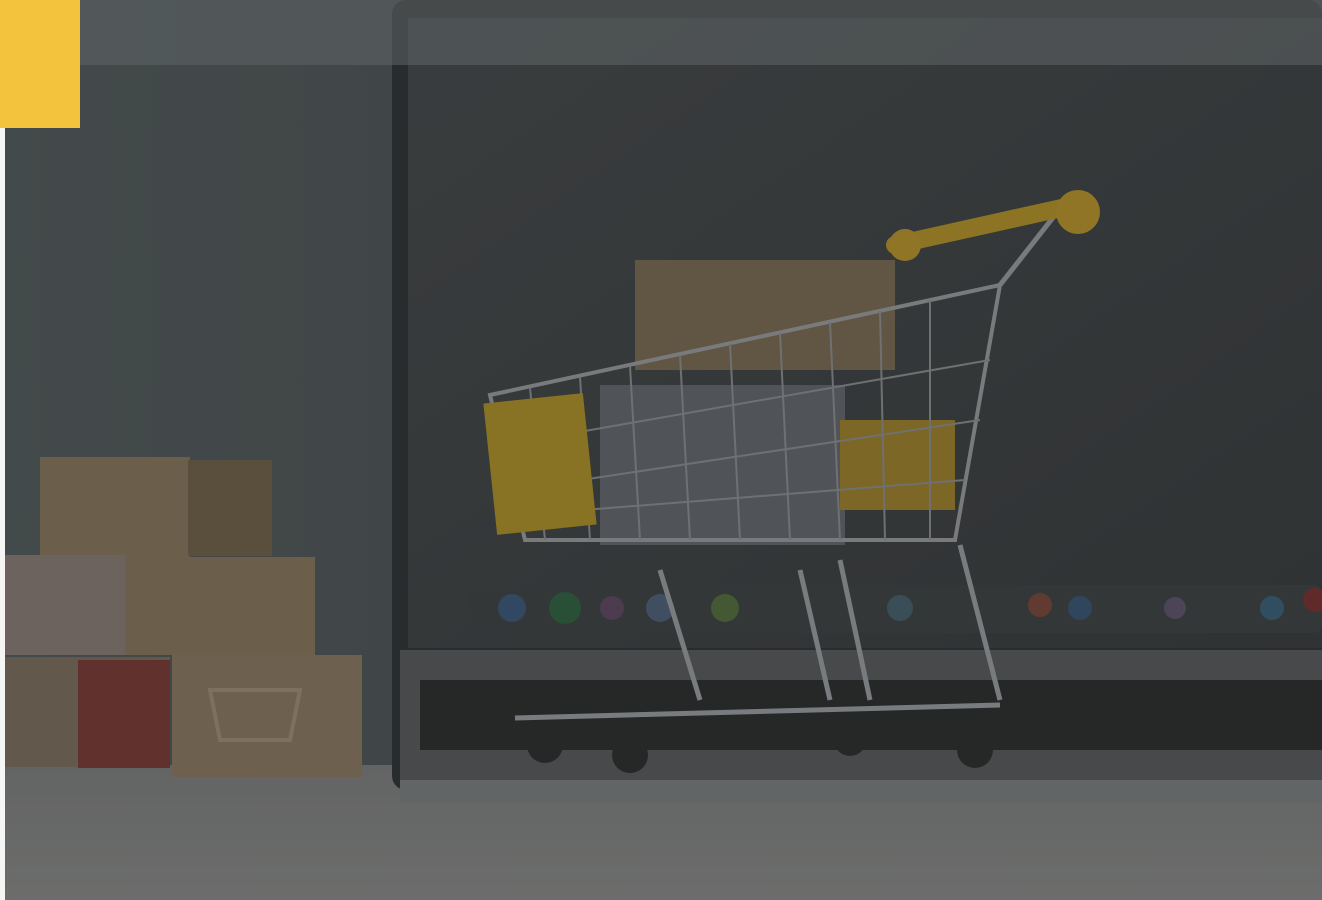 This screenshot has height=900, width=1322. Describe the element at coordinates (40, 64) in the screenshot. I see `brand-logo-block` at that location.